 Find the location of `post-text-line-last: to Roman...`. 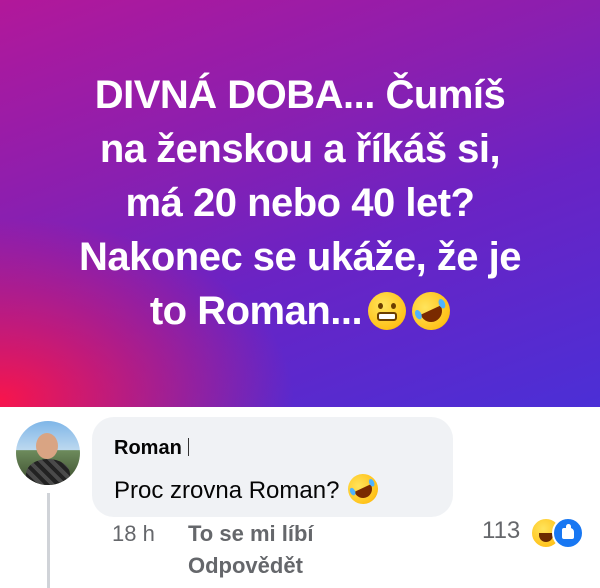

post-text-line-last: to Roman... is located at coordinates (300, 311).